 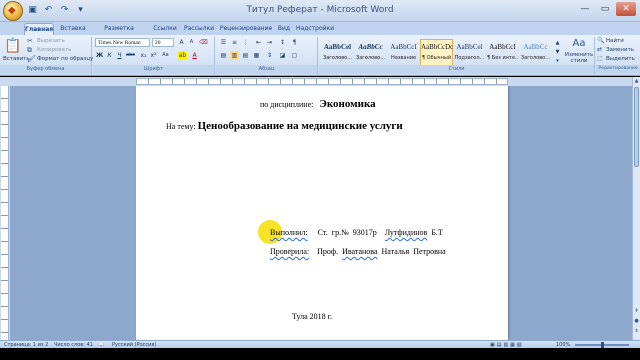 I want to click on discipline-value: Экономика, so click(x=347, y=104).